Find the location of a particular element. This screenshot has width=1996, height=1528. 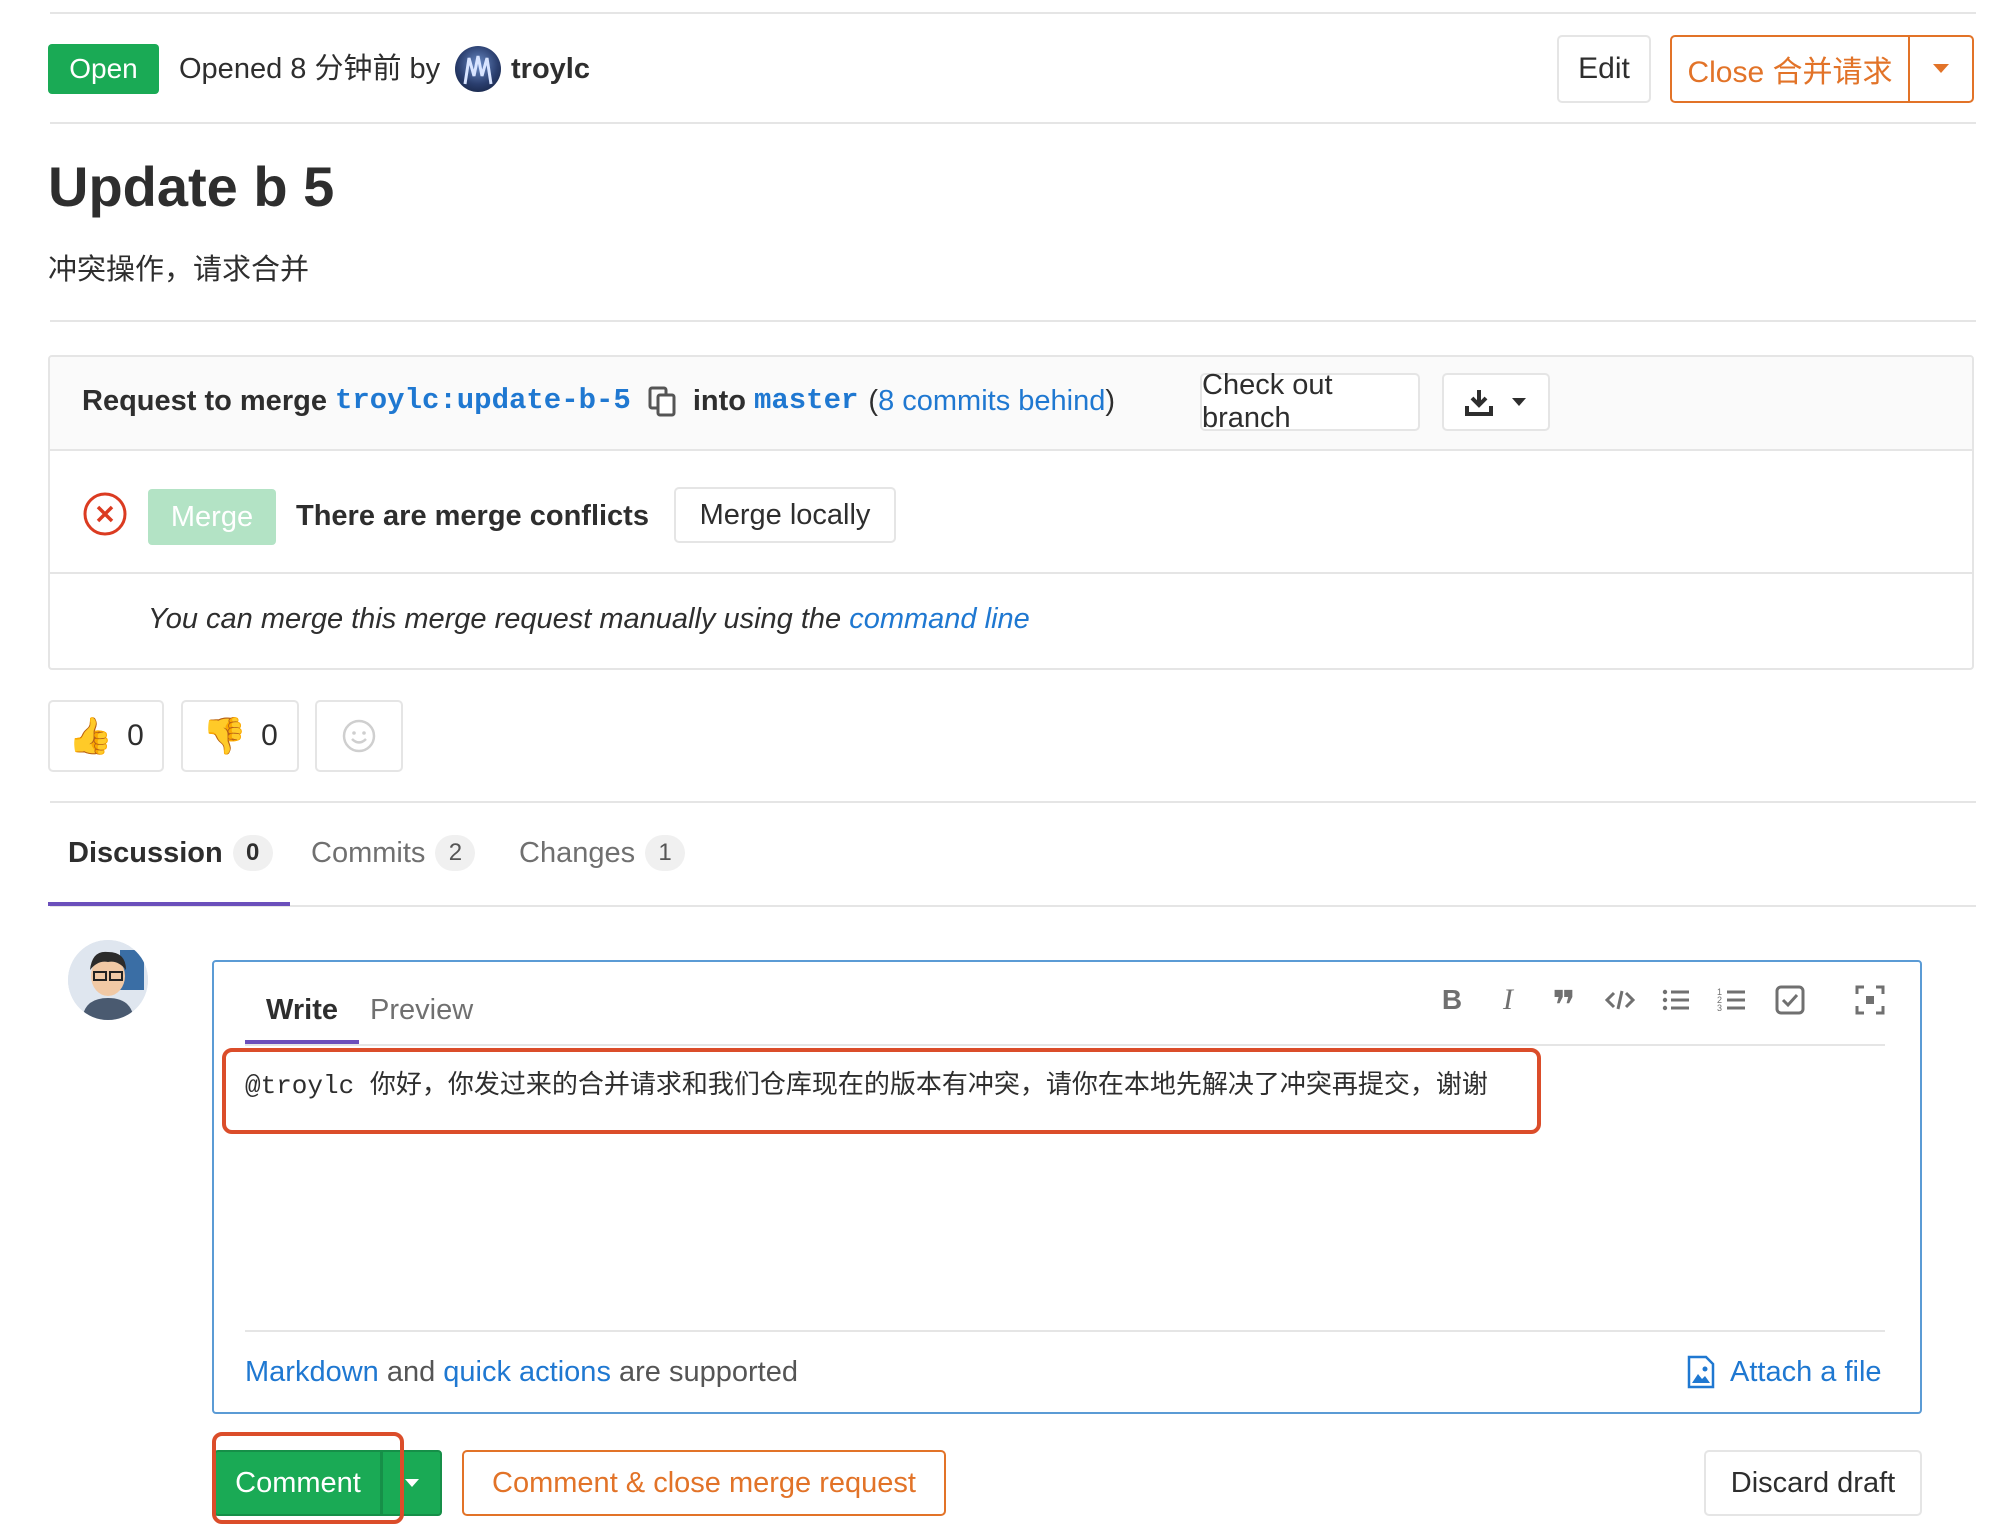

current-user-avatar is located at coordinates (108, 980).